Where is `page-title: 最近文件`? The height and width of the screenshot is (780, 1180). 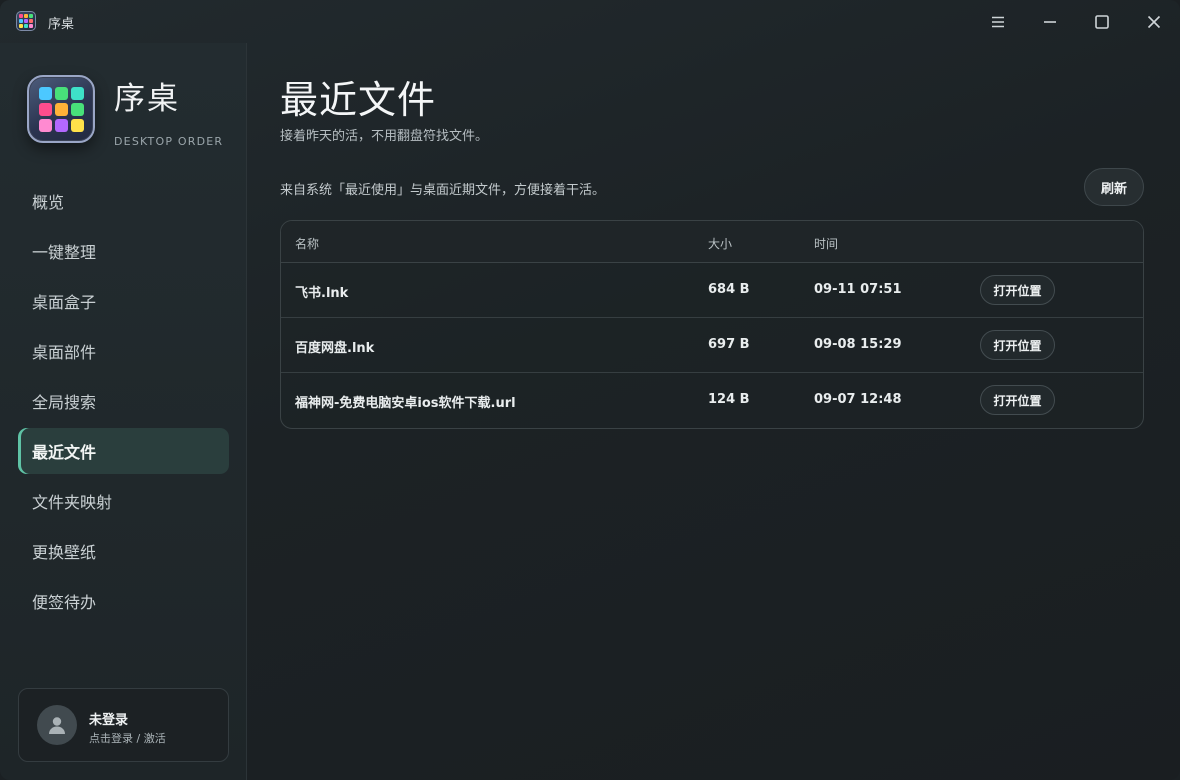
page-title: 最近文件 is located at coordinates (358, 100).